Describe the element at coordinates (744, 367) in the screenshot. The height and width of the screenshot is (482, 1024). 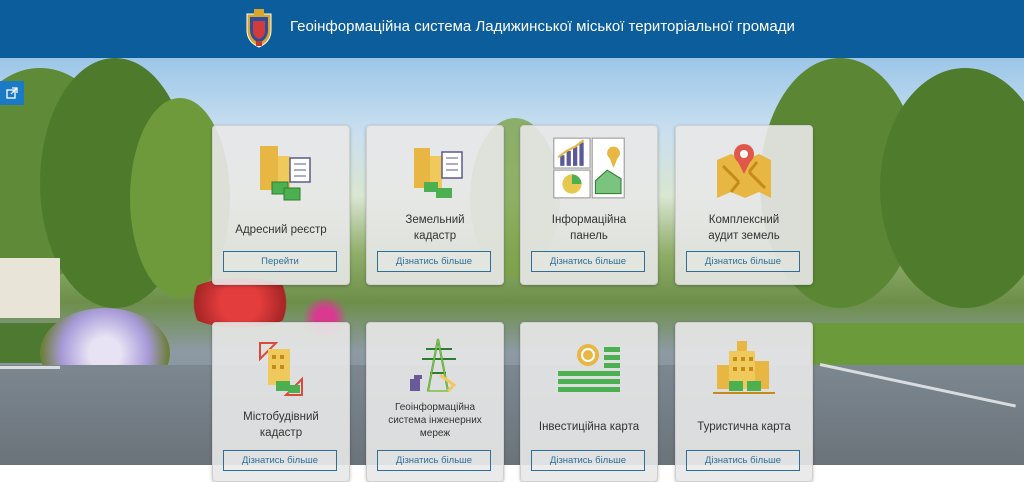
I see `city-tourism-icon` at that location.